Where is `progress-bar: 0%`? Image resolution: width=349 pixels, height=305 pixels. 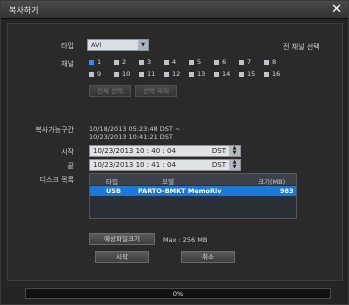
progress-bar: 0% is located at coordinates (178, 293).